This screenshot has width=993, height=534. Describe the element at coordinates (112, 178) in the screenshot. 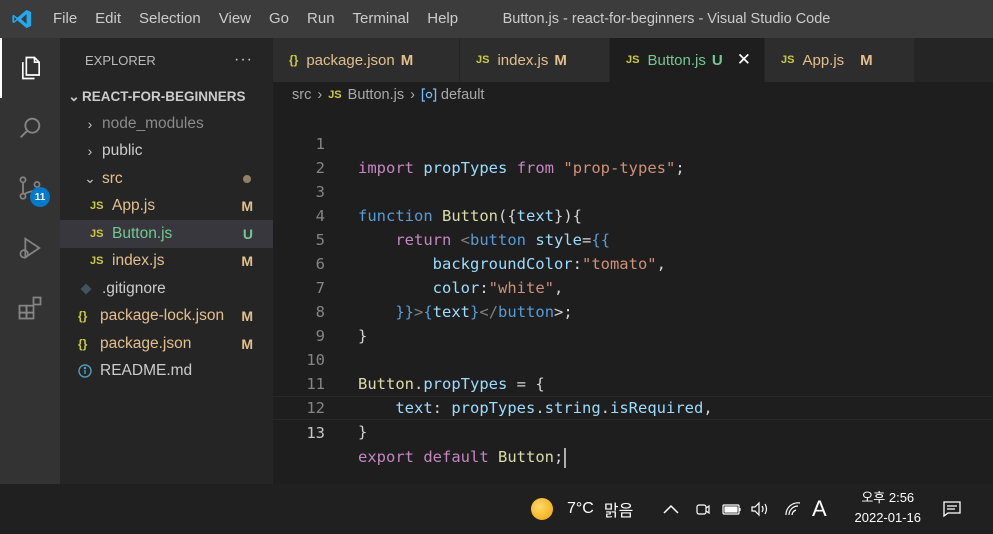

I see `tree-item-label: src` at that location.